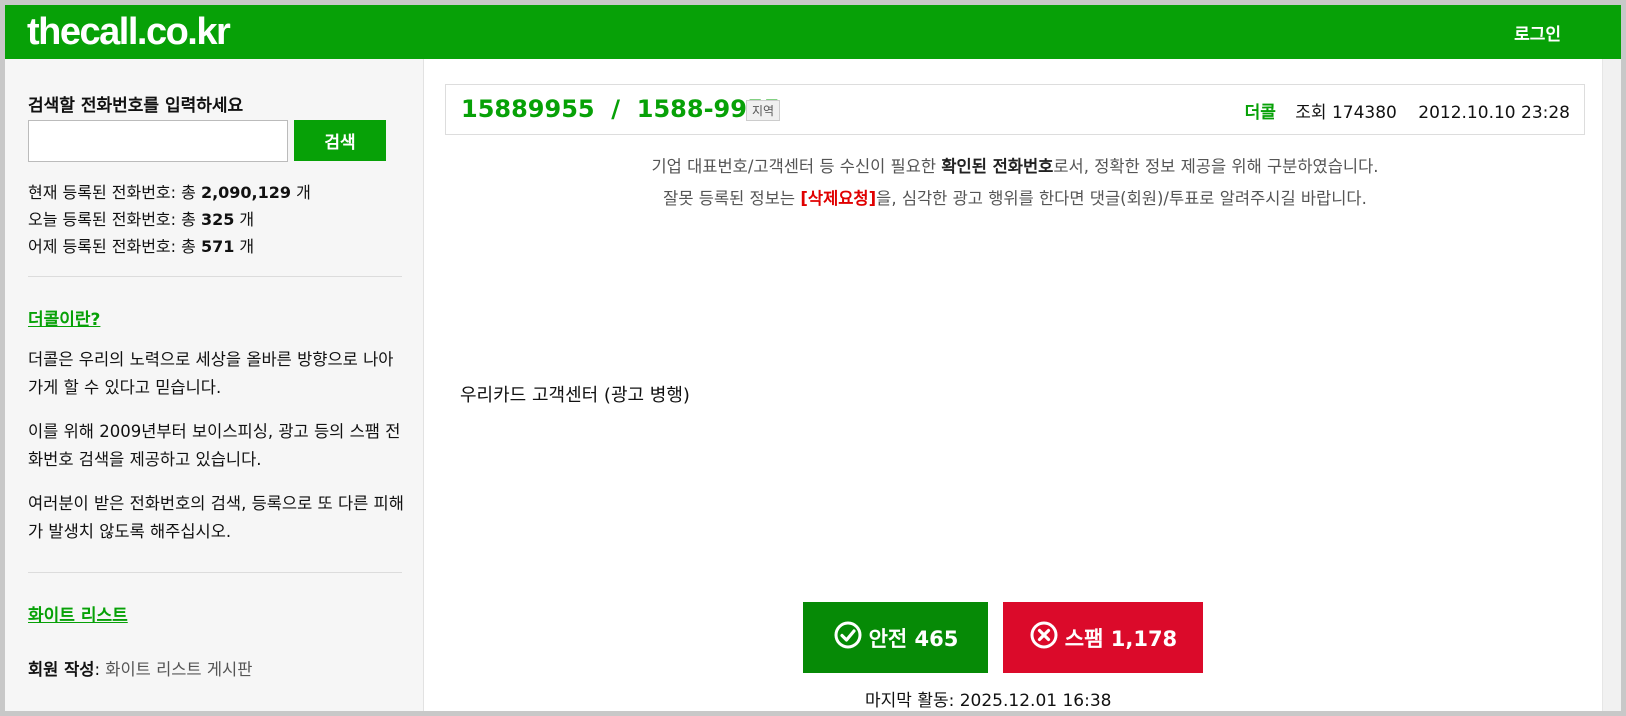 The height and width of the screenshot is (716, 1626). I want to click on phone-search-input, so click(158, 141).